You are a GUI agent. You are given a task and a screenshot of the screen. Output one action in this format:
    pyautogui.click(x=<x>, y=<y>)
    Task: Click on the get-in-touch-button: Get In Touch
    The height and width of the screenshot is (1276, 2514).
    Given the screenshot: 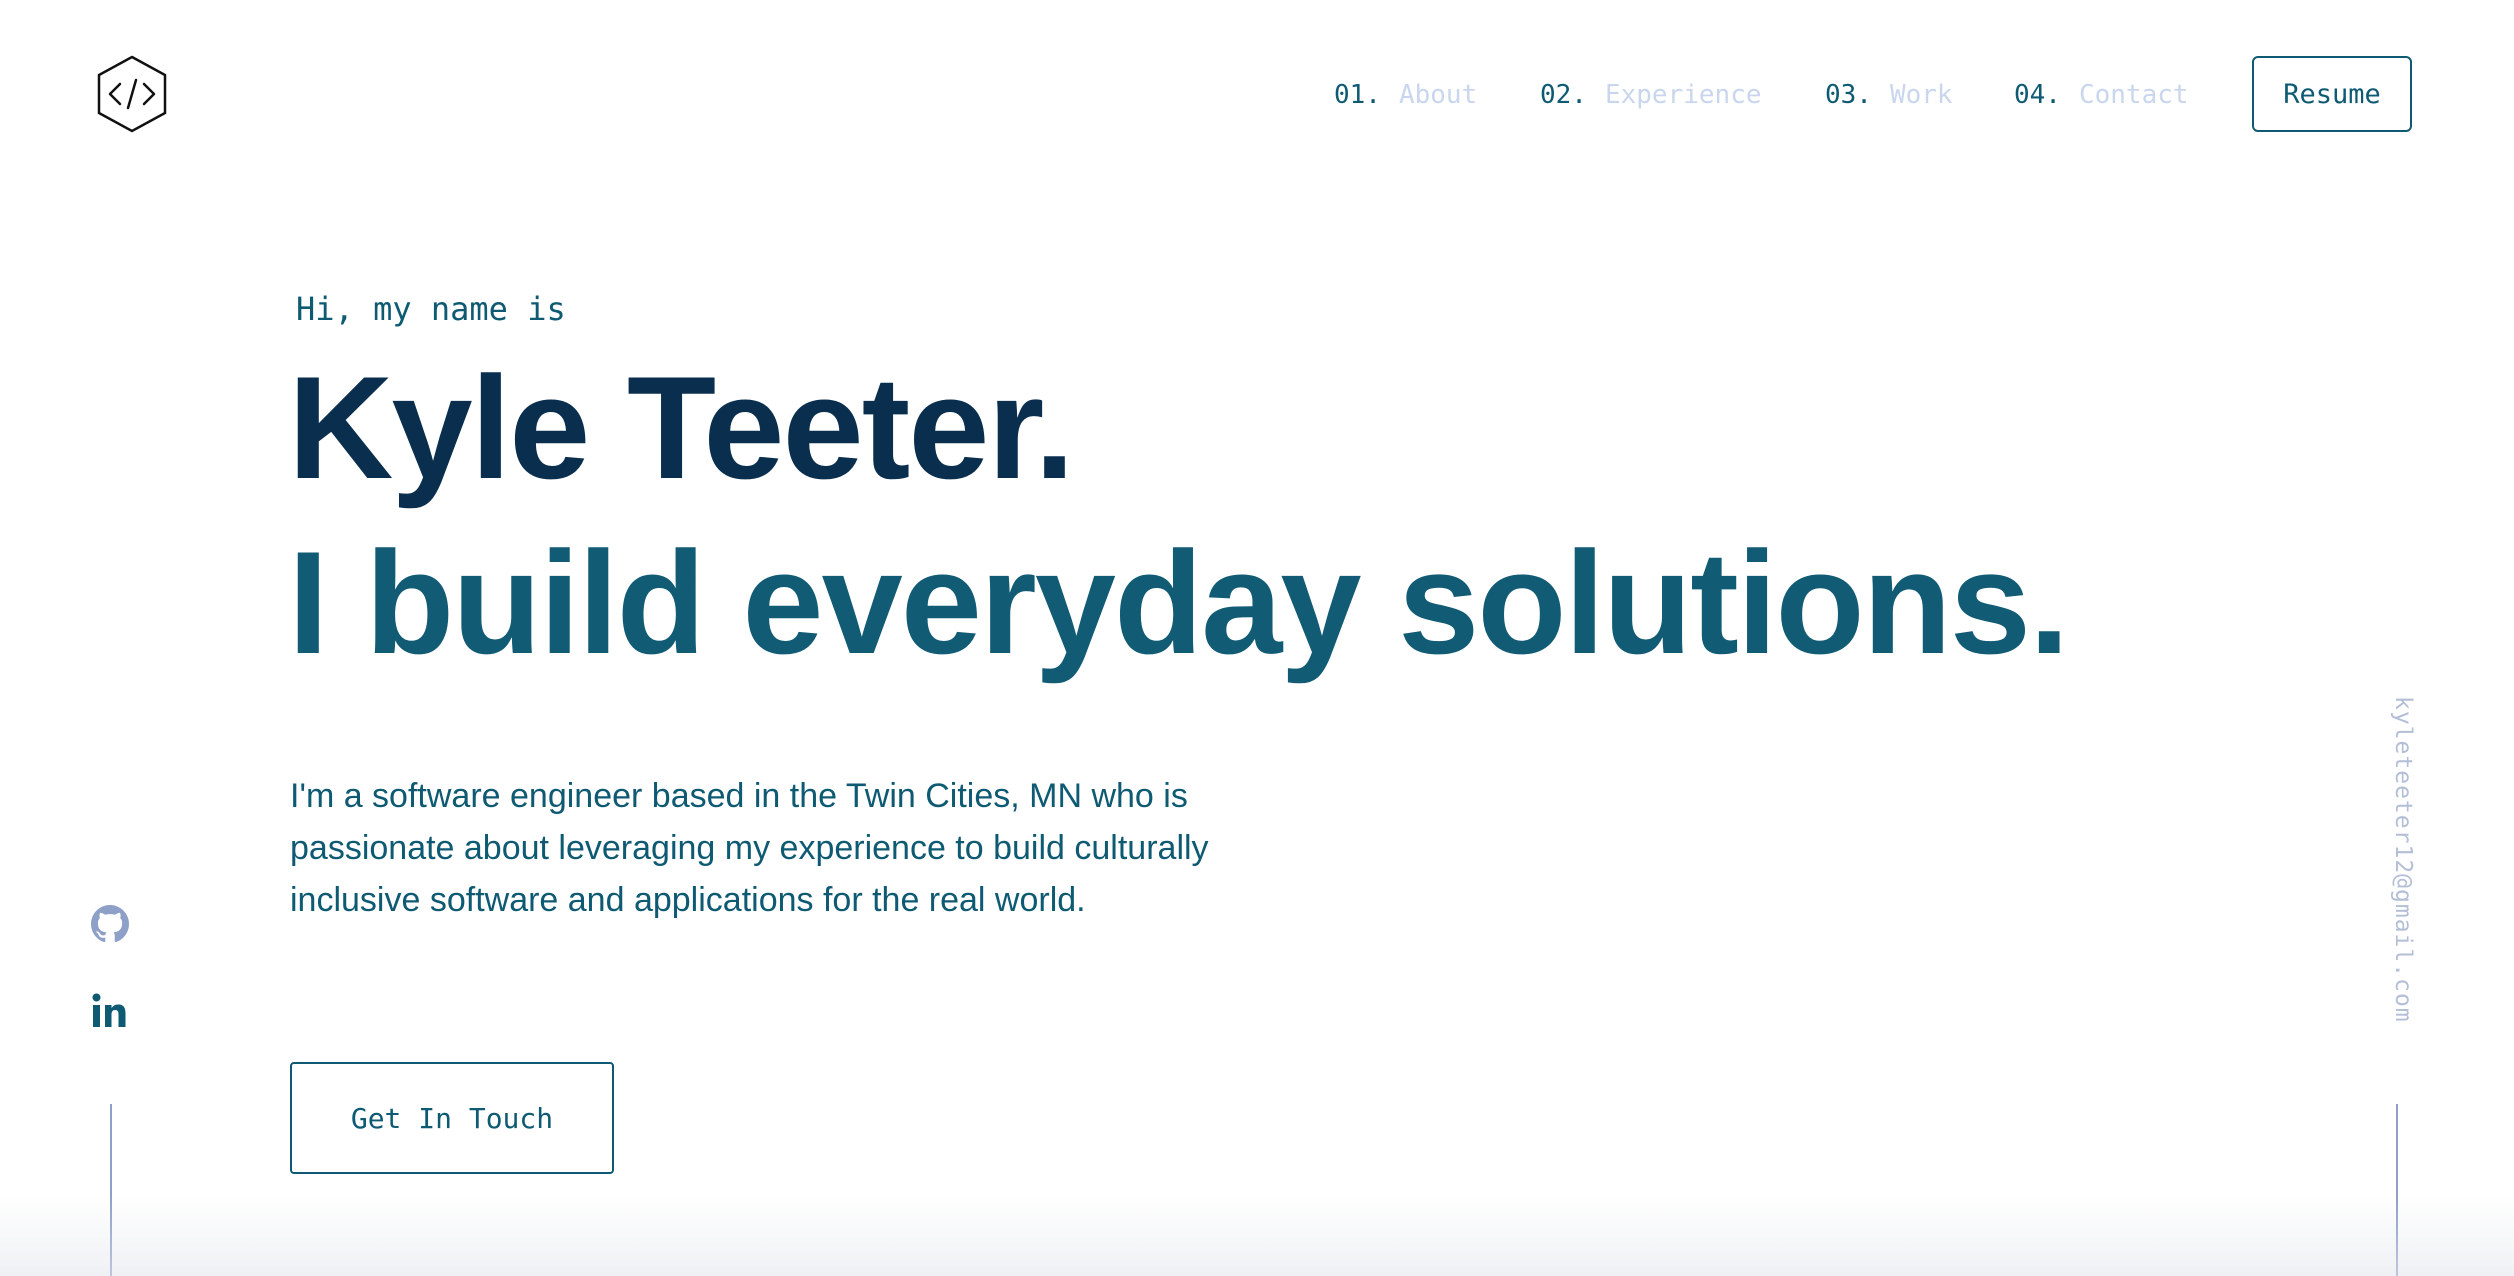 What is the action you would take?
    pyautogui.click(x=452, y=1118)
    